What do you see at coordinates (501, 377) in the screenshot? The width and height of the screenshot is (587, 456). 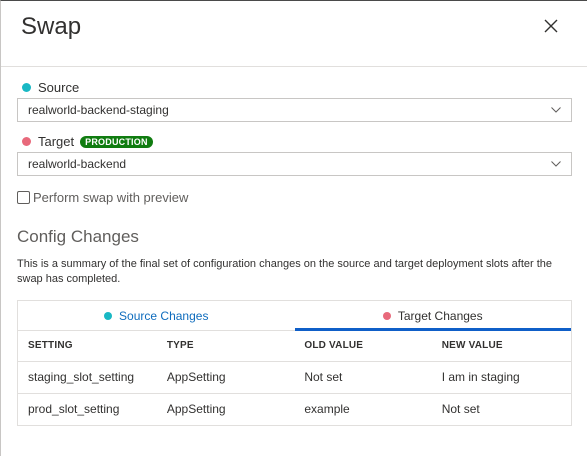 I see `cell-new-value: I am in staging` at bounding box center [501, 377].